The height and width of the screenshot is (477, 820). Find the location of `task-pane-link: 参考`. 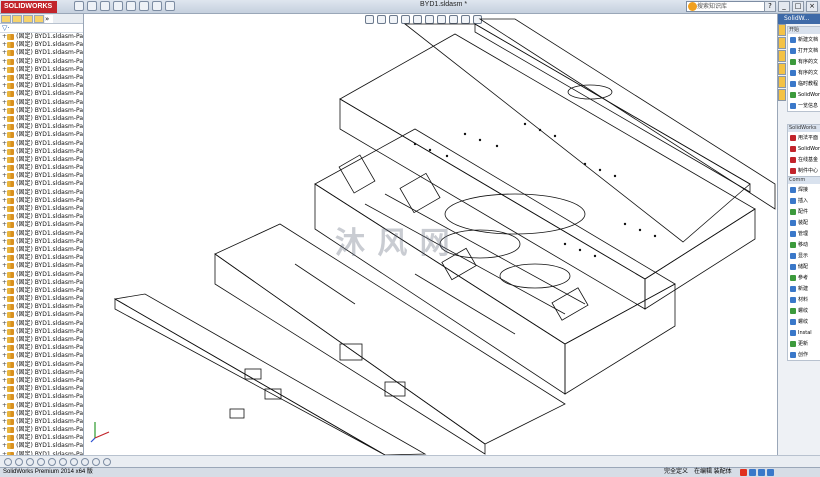

task-pane-link: 参考 is located at coordinates (804, 277).